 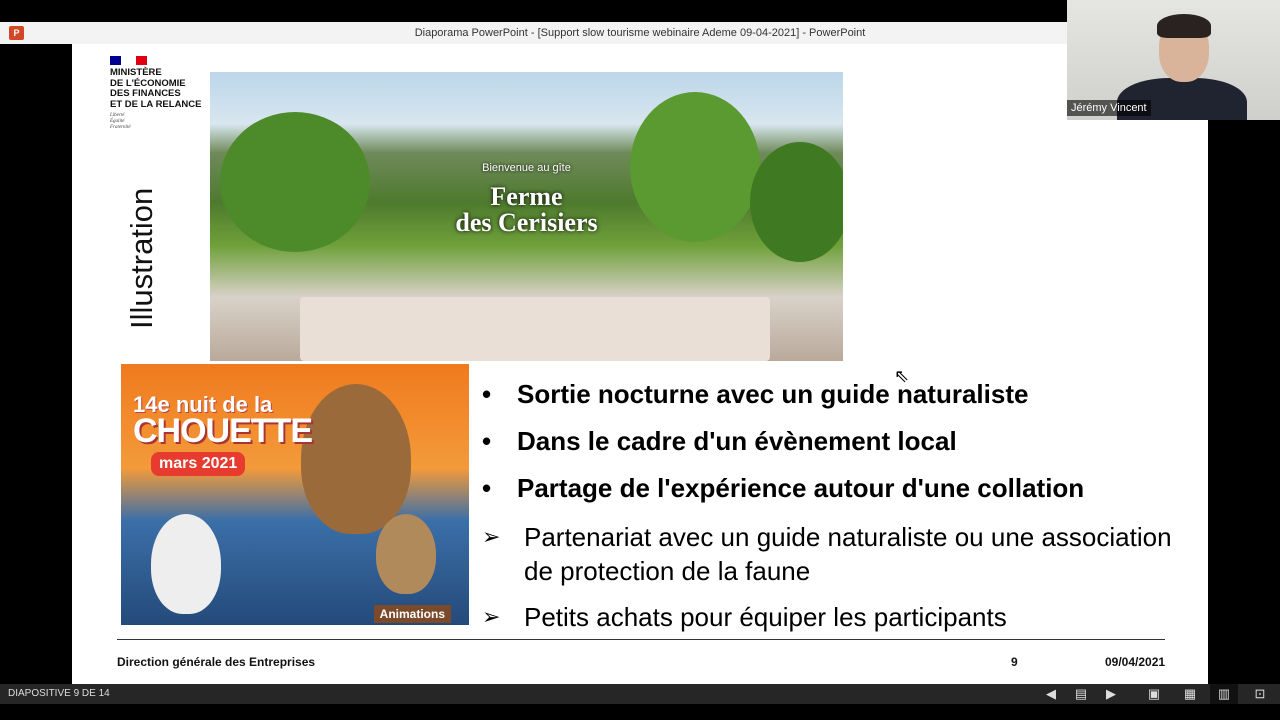 What do you see at coordinates (136, 72) in the screenshot?
I see `logo-line: MINISTÈRE` at bounding box center [136, 72].